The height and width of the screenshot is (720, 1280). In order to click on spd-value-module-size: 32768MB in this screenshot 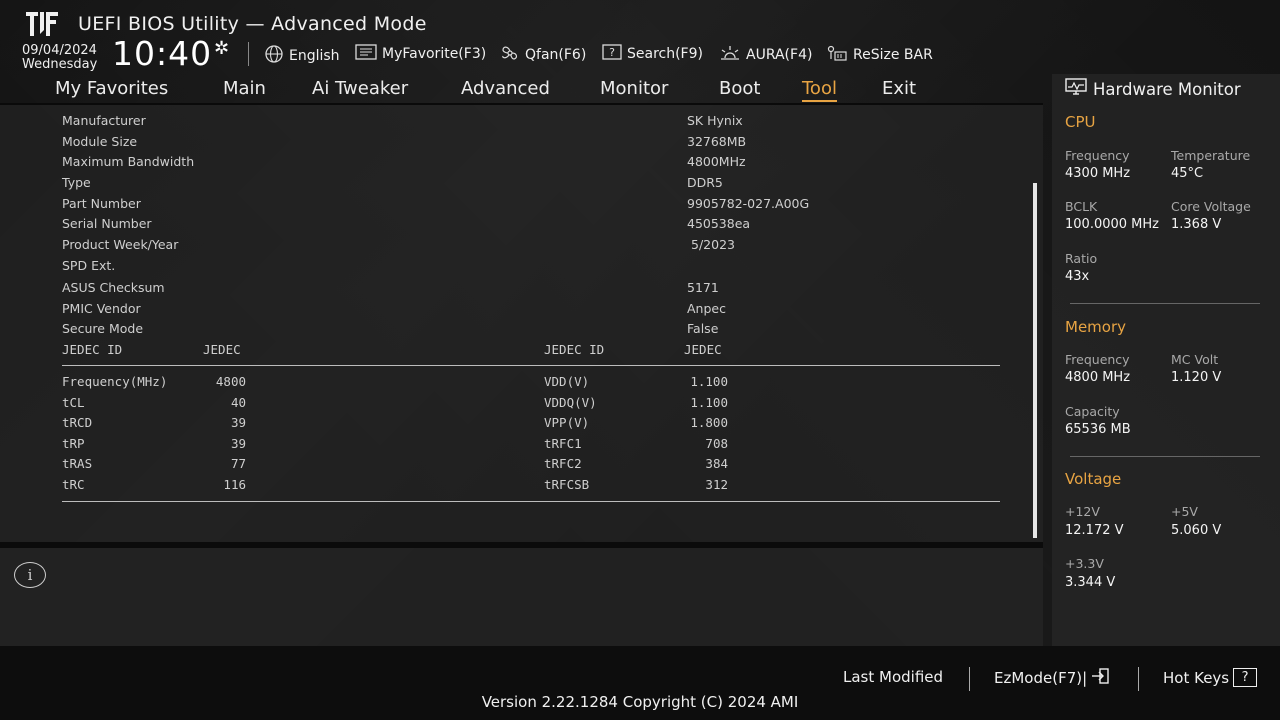, I will do `click(717, 141)`.